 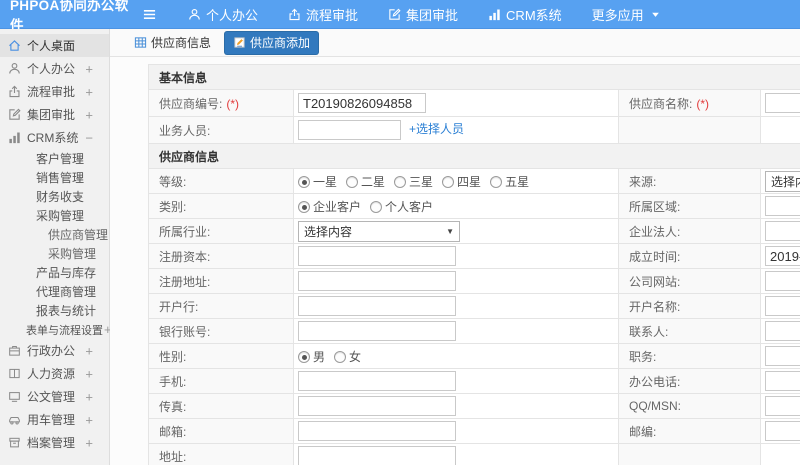 What do you see at coordinates (140, 42) in the screenshot?
I see `table-grid-icon` at bounding box center [140, 42].